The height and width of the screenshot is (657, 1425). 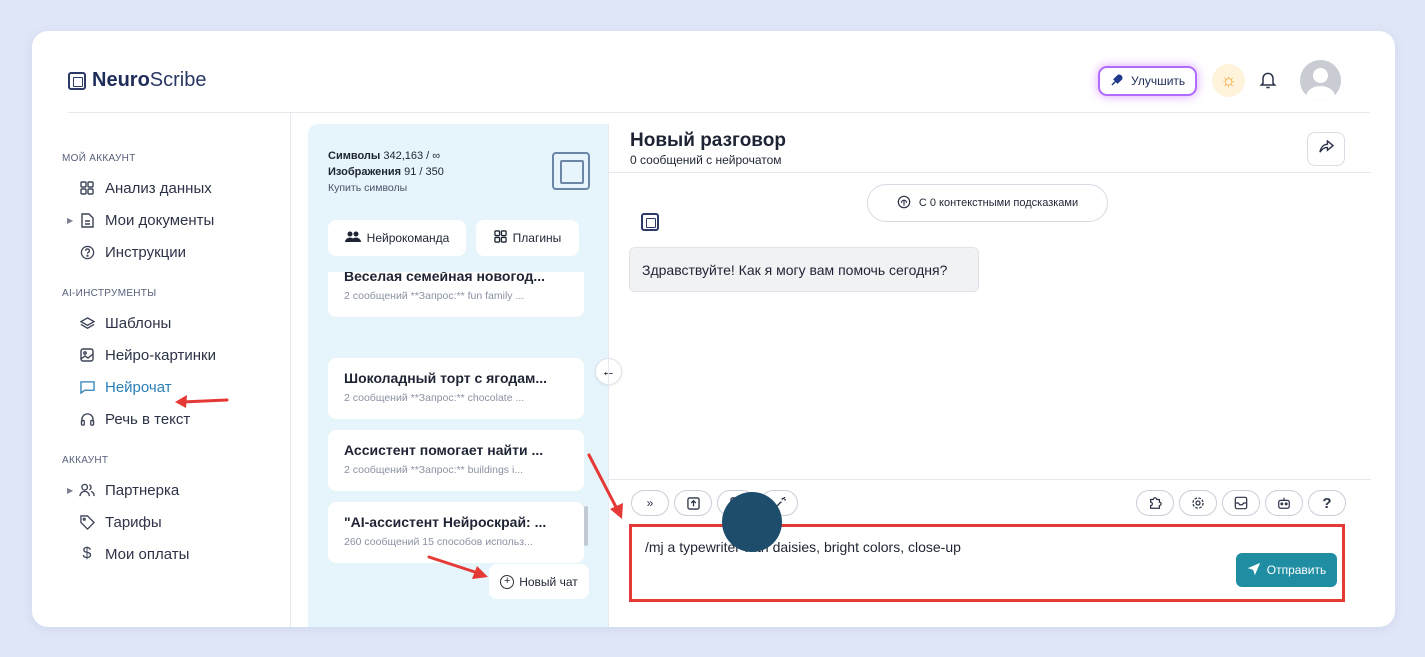 I want to click on sidebar-item-speech-to-text: Речь в текст, so click(x=172, y=419).